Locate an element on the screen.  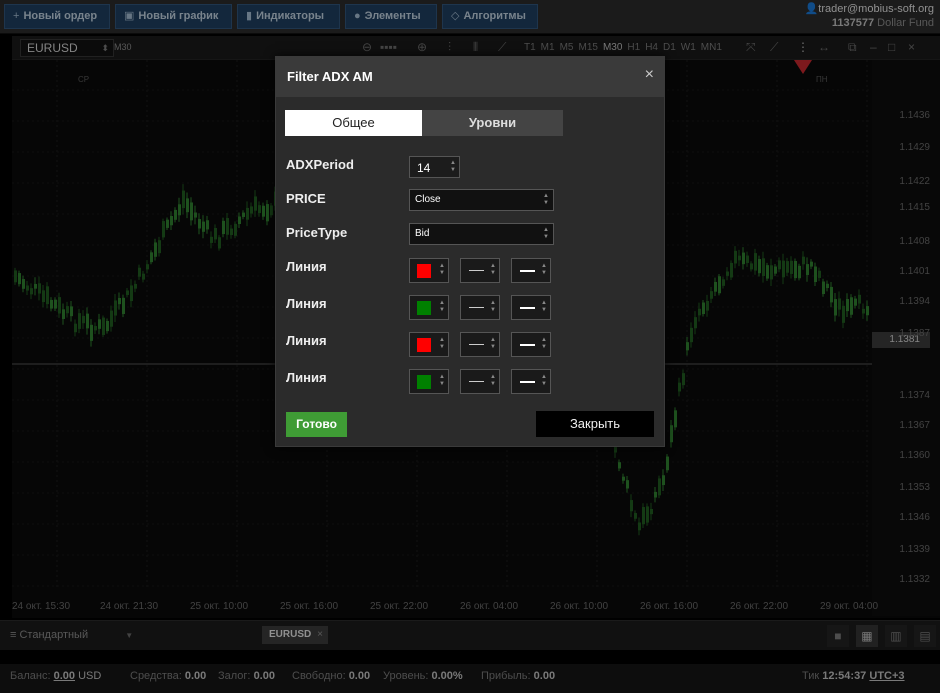
close-icon: × is located at coordinates (649, 75).